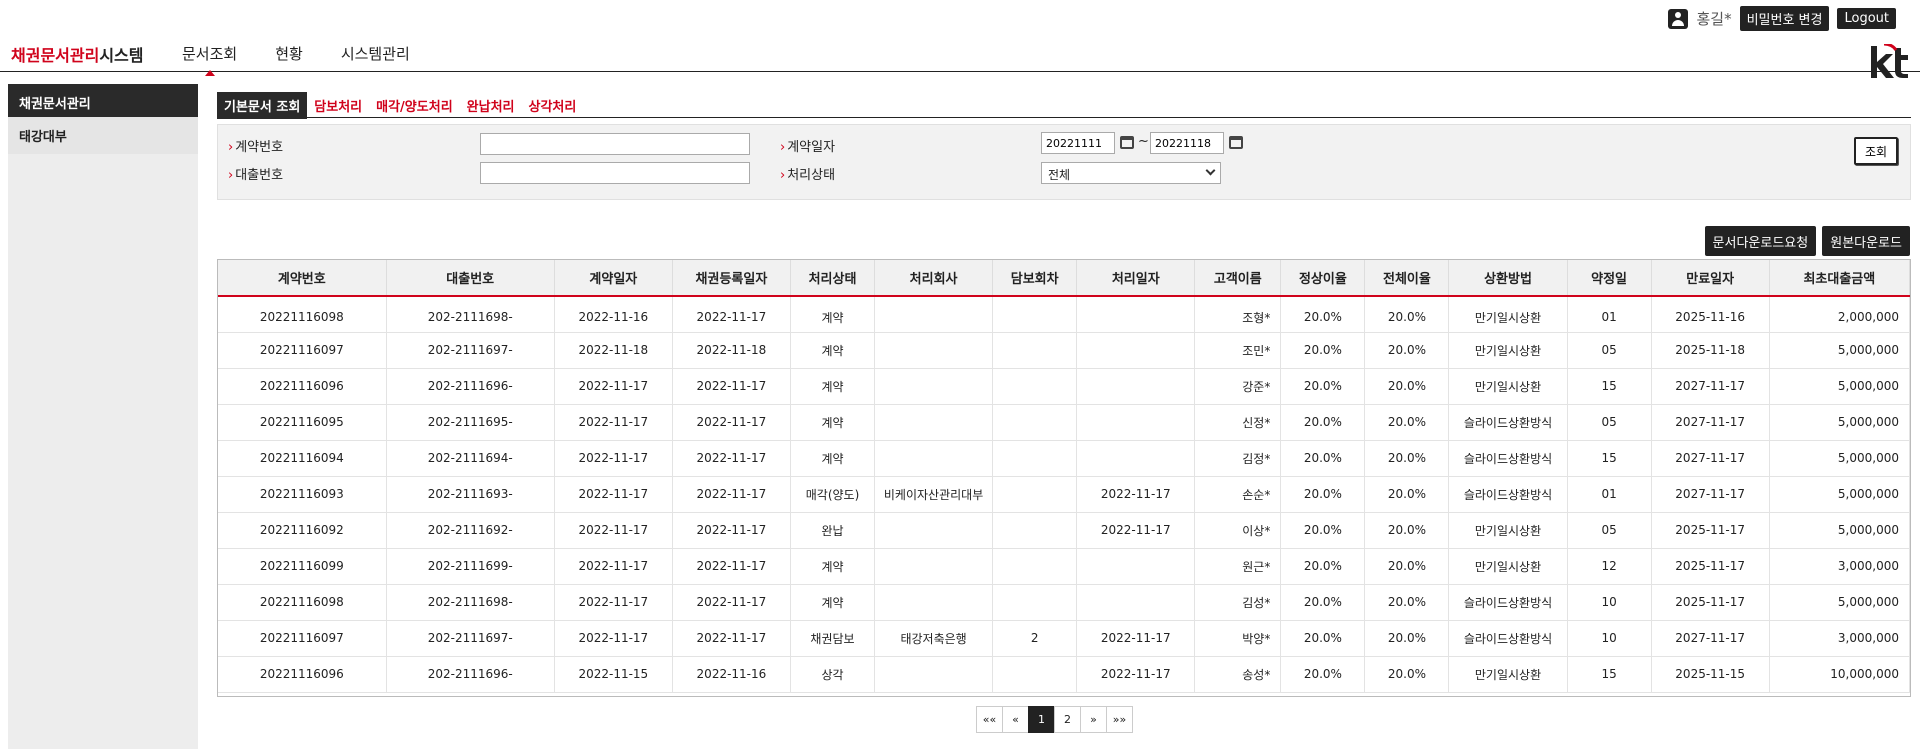  I want to click on tab-basic-search: 기본문서 조회, so click(262, 105).